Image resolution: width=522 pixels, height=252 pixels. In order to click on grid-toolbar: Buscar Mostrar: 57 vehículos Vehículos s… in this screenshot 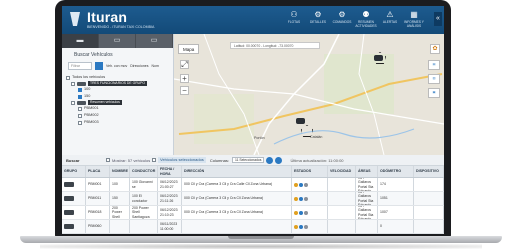, I will do `click(253, 160)`.